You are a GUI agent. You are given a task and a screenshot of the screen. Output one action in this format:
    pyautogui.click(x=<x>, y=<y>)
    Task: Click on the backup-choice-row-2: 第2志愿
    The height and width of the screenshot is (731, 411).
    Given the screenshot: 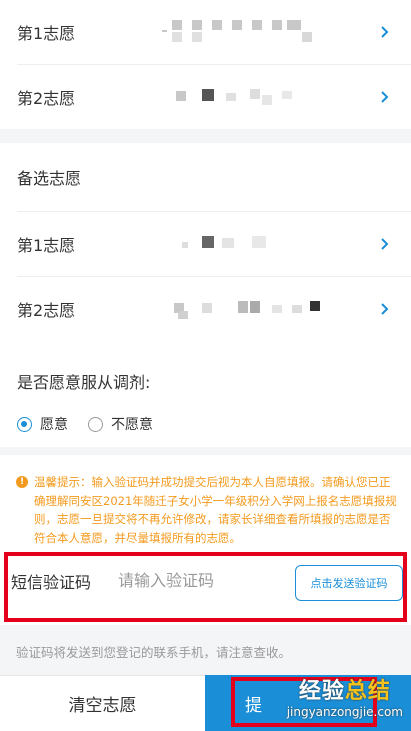 What is the action you would take?
    pyautogui.click(x=205, y=309)
    